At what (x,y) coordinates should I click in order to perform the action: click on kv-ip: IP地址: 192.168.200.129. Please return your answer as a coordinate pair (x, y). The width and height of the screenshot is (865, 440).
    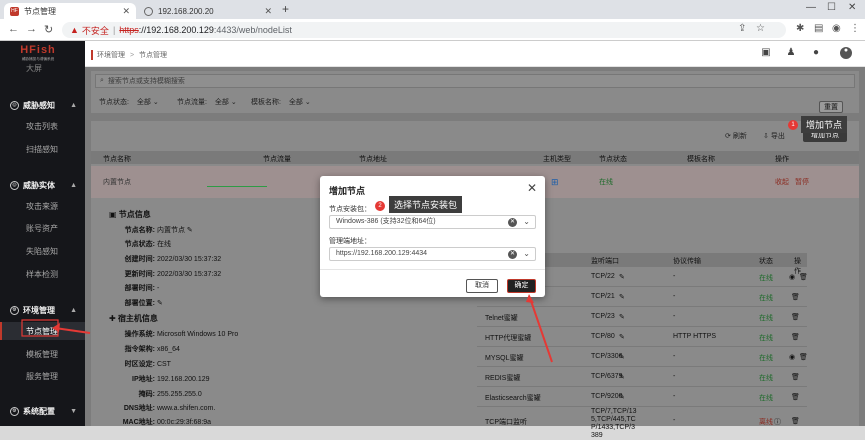
    Looking at the image, I should click on (156, 379).